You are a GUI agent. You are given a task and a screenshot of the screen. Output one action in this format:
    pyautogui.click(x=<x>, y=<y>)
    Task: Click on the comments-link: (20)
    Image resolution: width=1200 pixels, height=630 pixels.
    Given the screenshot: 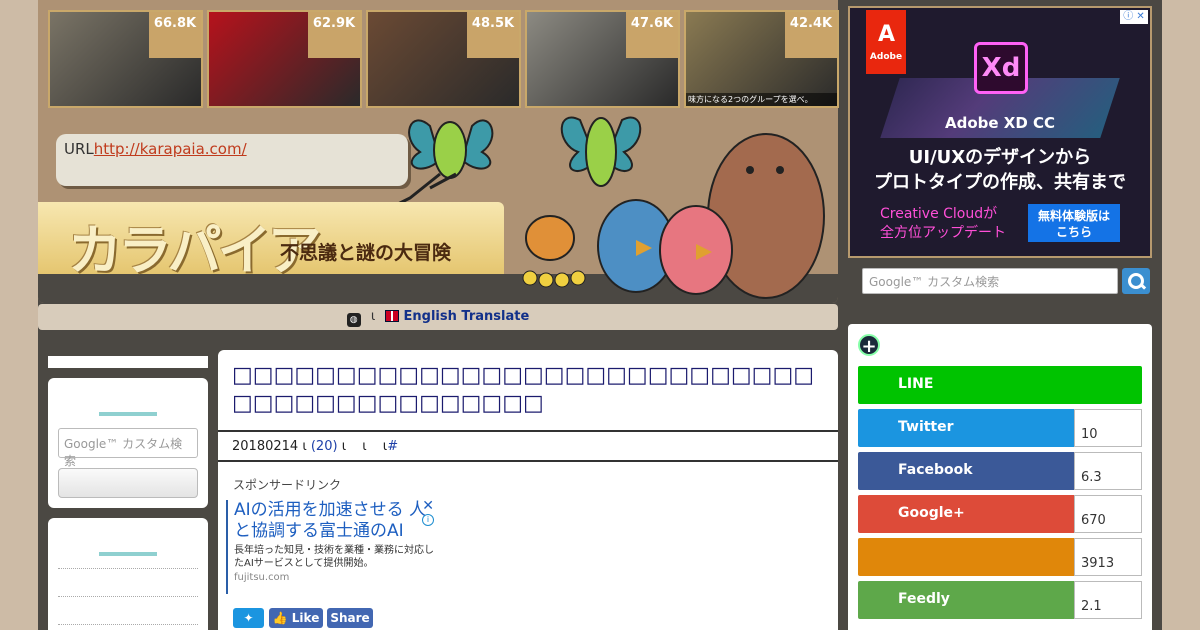 What is the action you would take?
    pyautogui.click(x=324, y=446)
    